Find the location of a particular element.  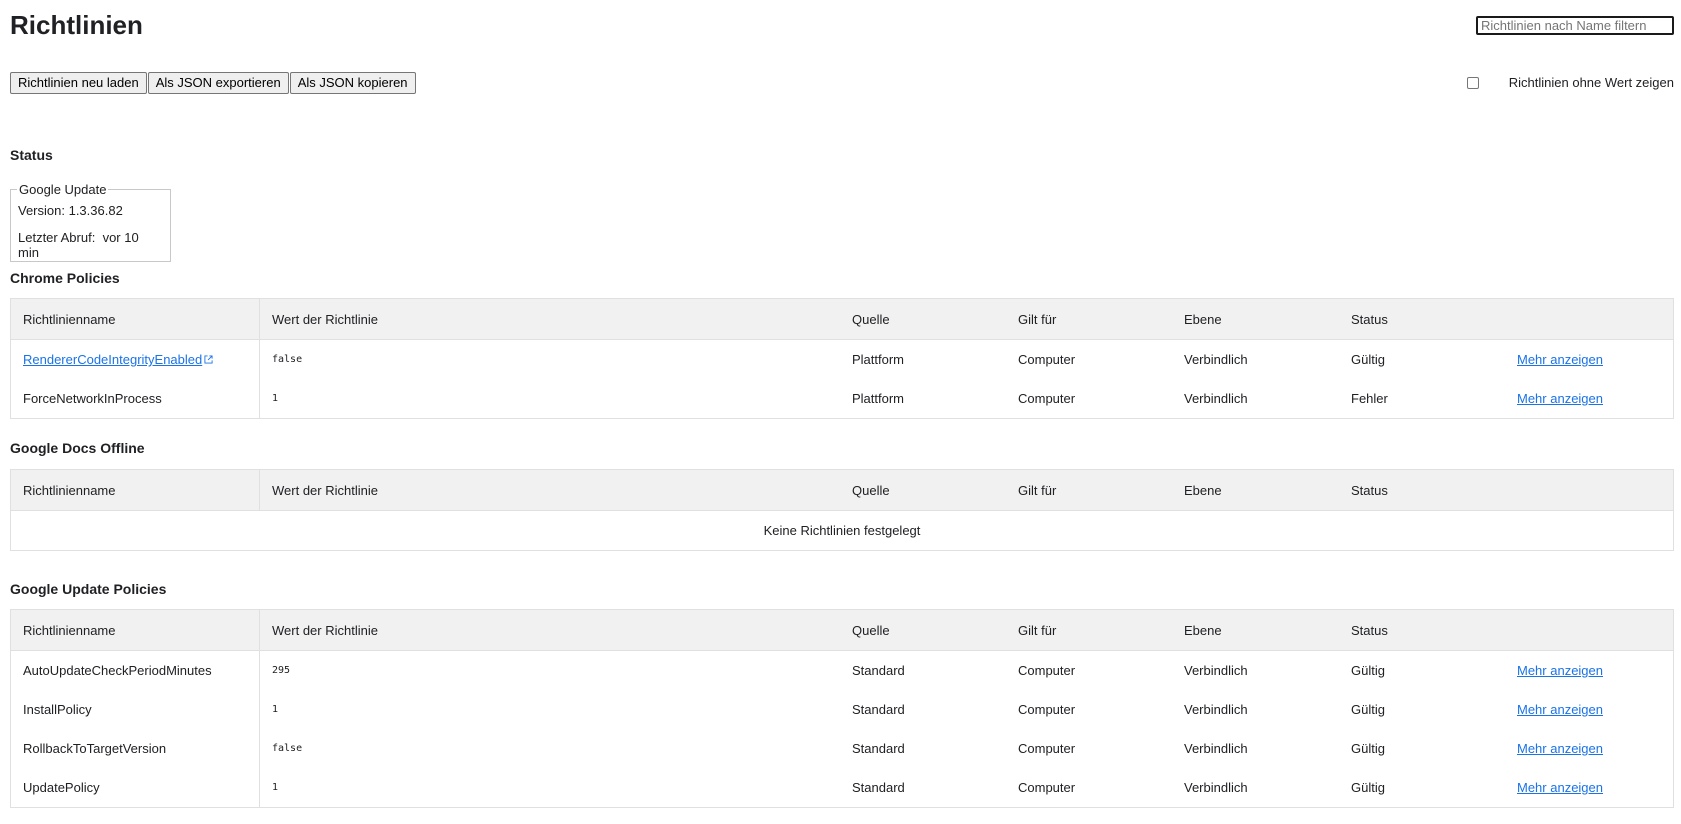

update-policies-heading: Google Update Policies is located at coordinates (88, 589).